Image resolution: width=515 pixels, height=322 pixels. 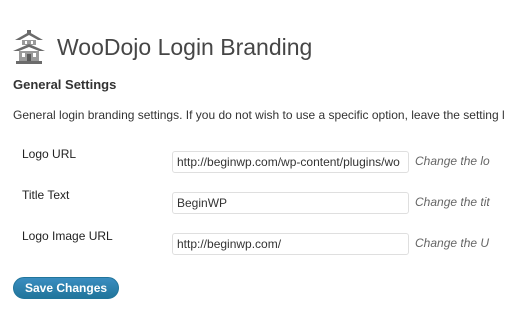 I want to click on pagoda-icon, so click(x=29, y=47).